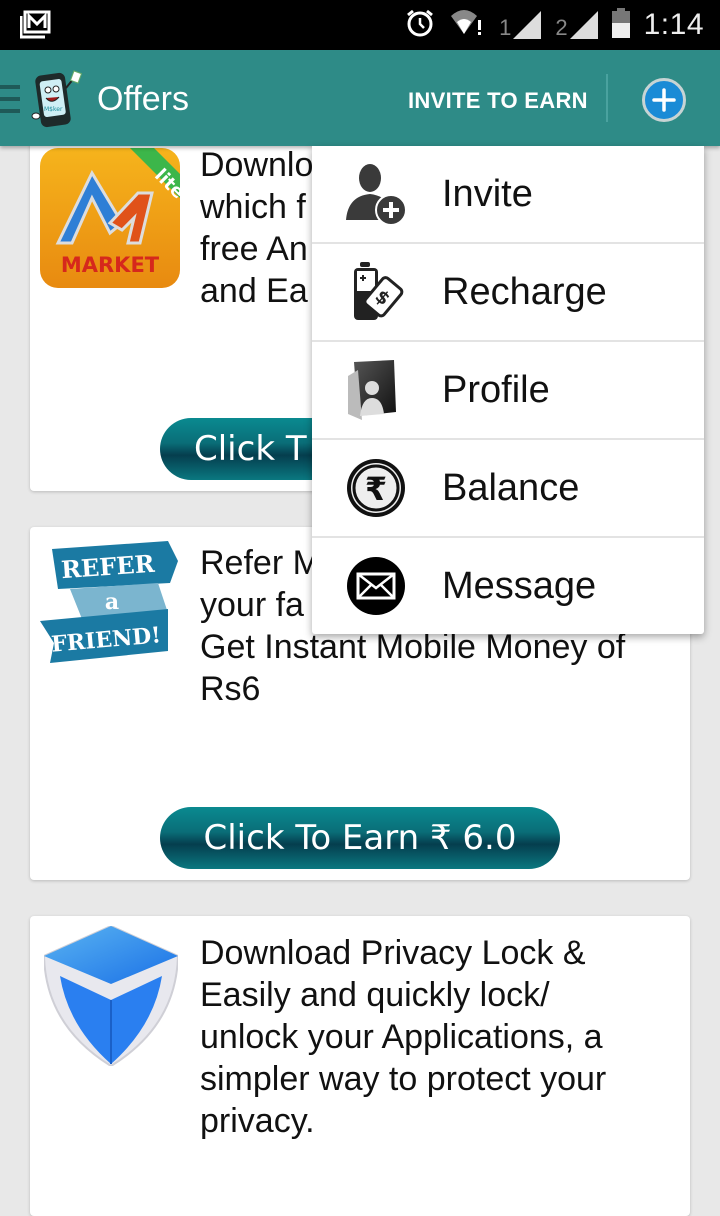 The height and width of the screenshot is (1216, 720). I want to click on plus-circle-icon, so click(664, 100).